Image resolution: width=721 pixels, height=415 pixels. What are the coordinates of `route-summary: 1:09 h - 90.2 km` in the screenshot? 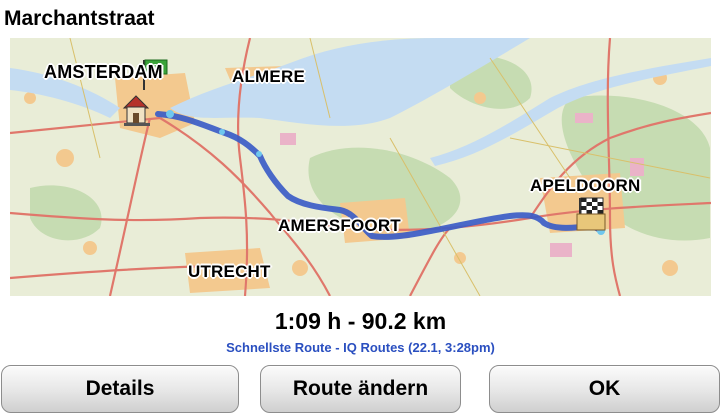 It's located at (360, 321).